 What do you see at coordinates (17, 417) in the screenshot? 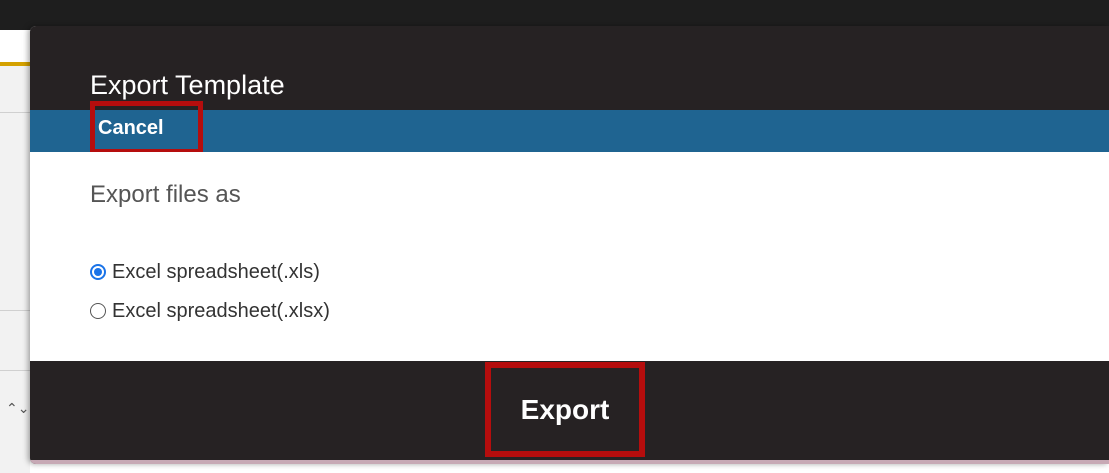
I see `sort-stepper-icon: ⌃⌄` at bounding box center [17, 417].